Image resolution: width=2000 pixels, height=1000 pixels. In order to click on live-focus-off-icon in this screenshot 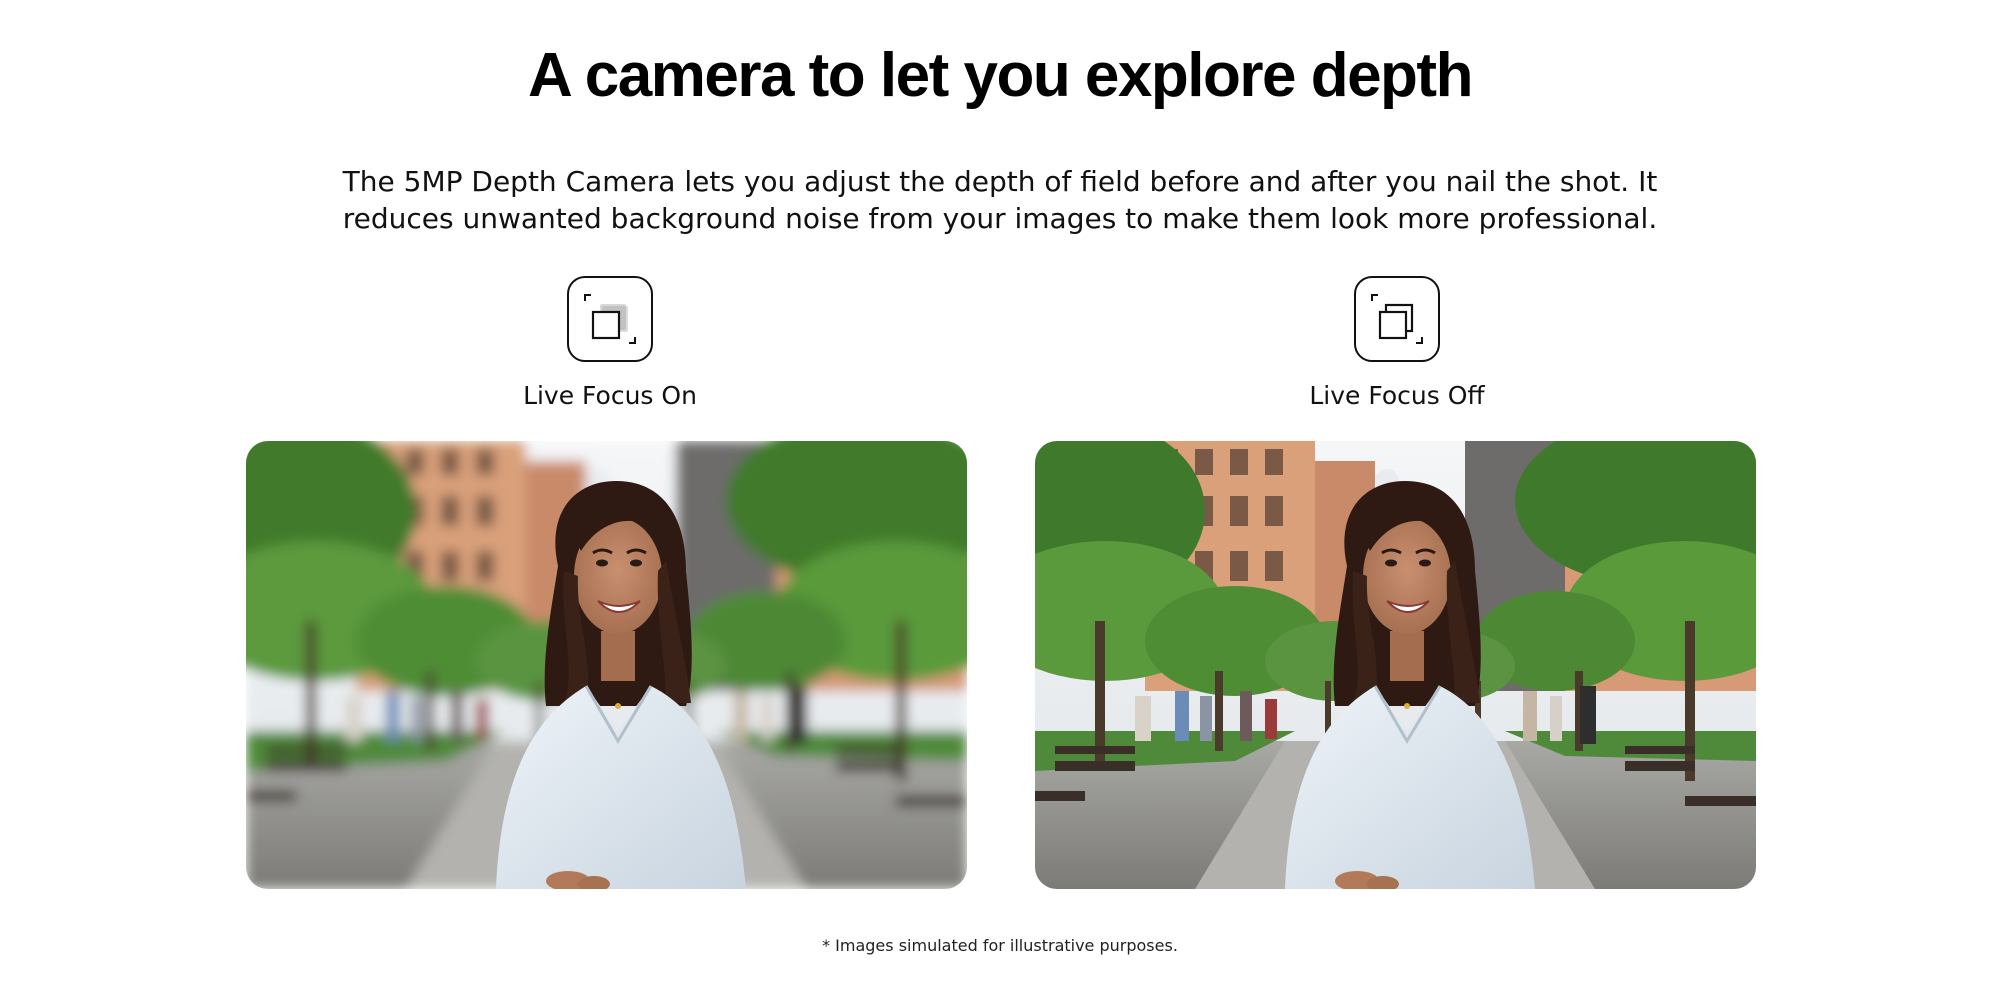, I will do `click(1397, 319)`.